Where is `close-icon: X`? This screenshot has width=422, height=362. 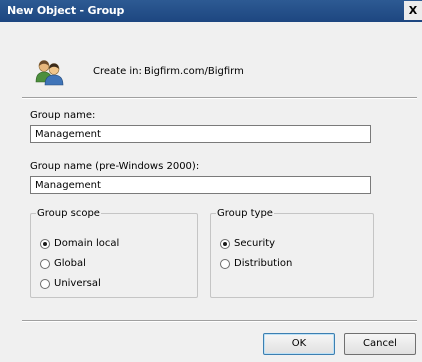 close-icon: X is located at coordinates (413, 10).